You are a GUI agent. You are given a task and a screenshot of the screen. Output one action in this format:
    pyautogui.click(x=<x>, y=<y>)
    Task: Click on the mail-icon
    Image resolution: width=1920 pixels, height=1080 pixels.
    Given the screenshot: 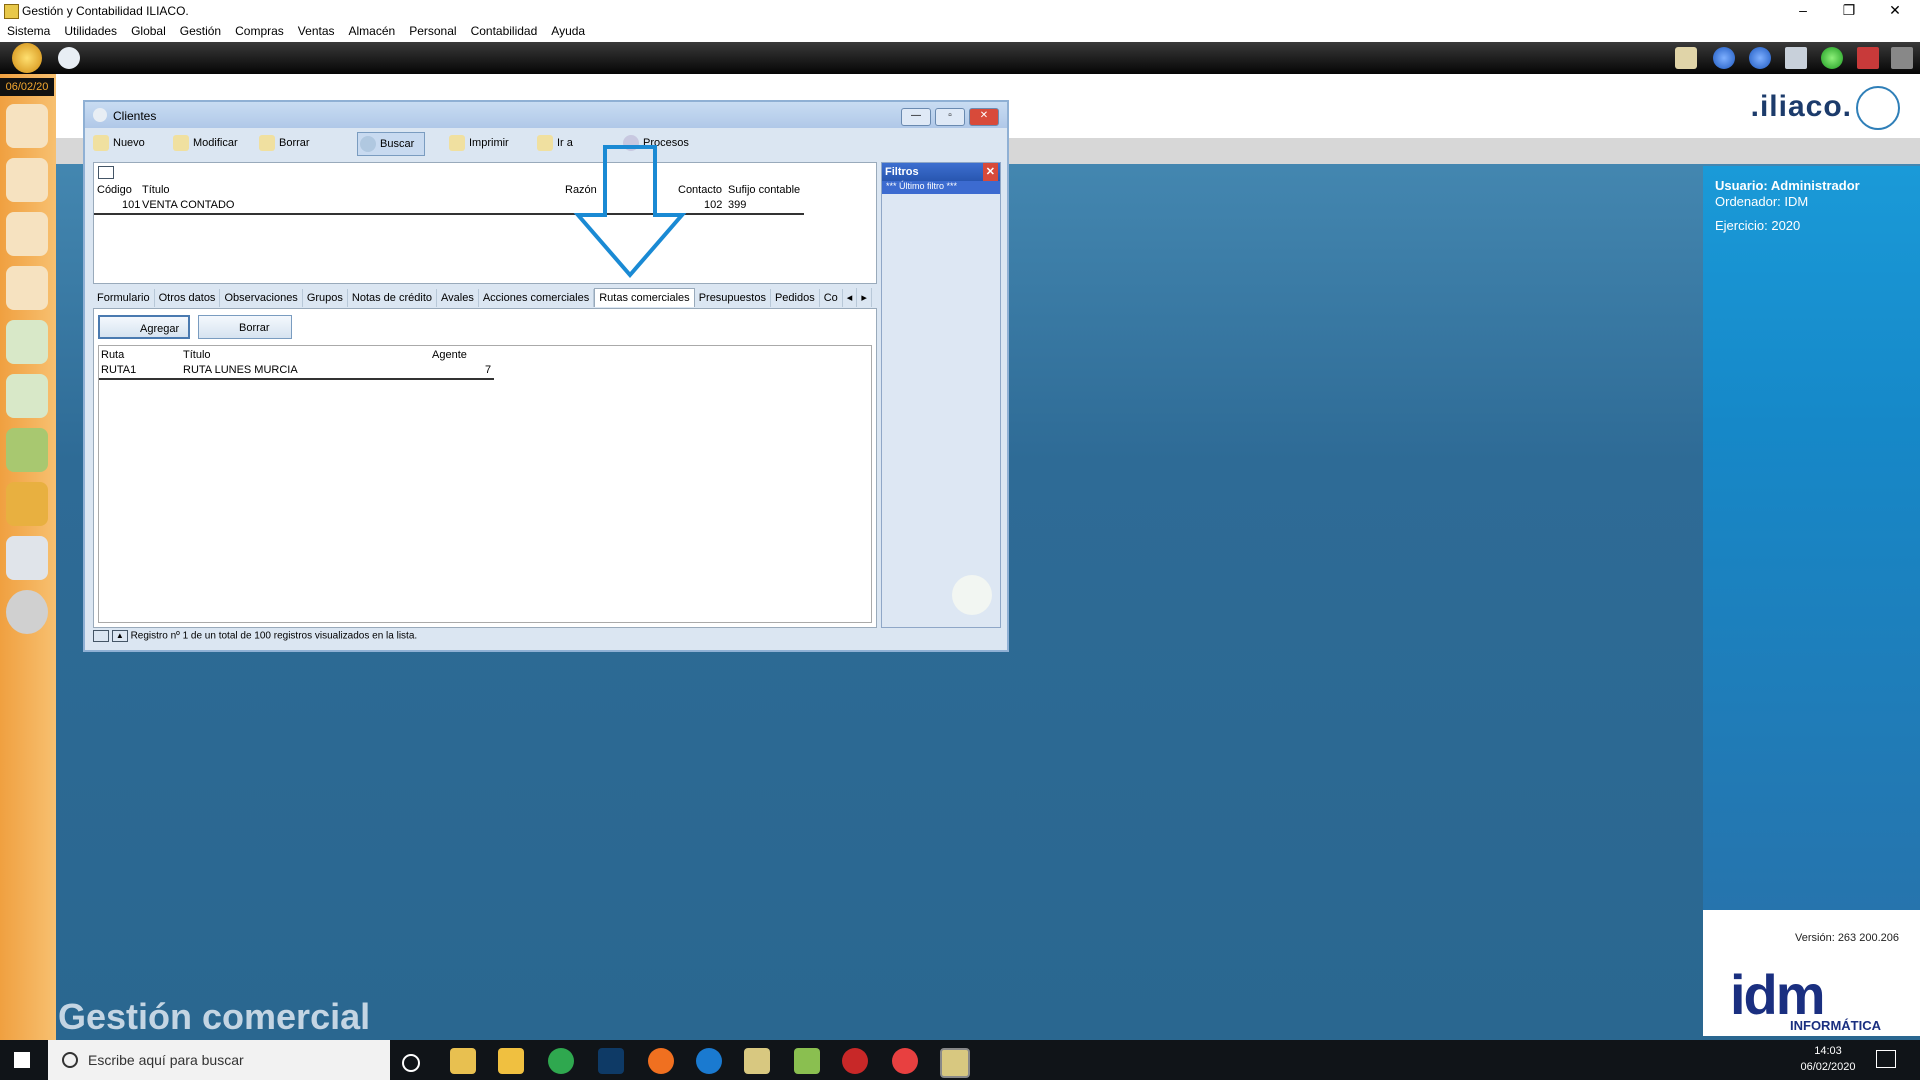 What is the action you would take?
    pyautogui.click(x=1686, y=58)
    